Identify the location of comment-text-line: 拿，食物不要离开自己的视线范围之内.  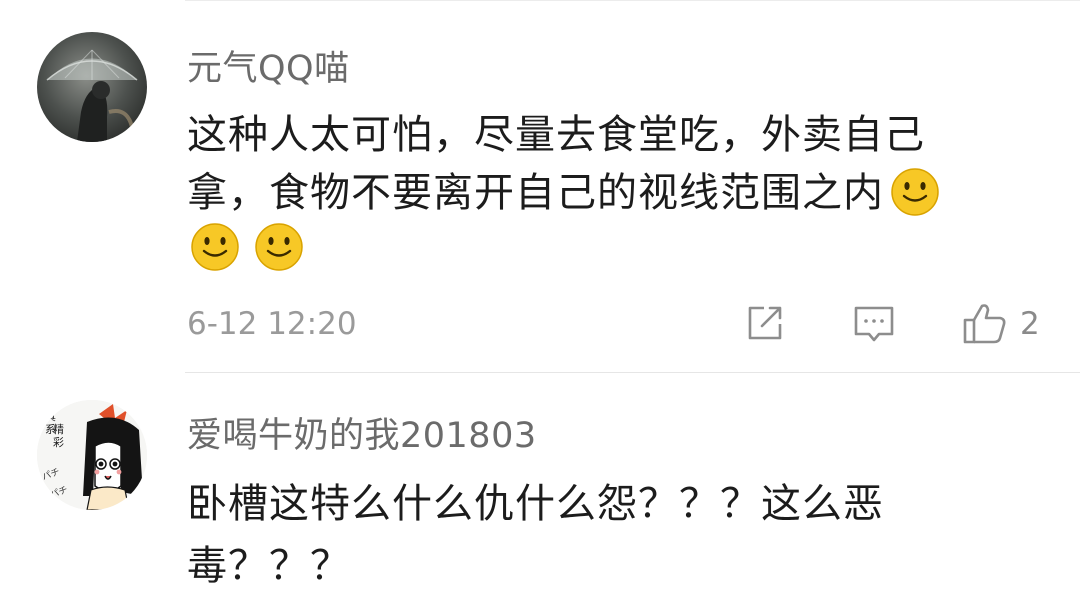
(563, 189).